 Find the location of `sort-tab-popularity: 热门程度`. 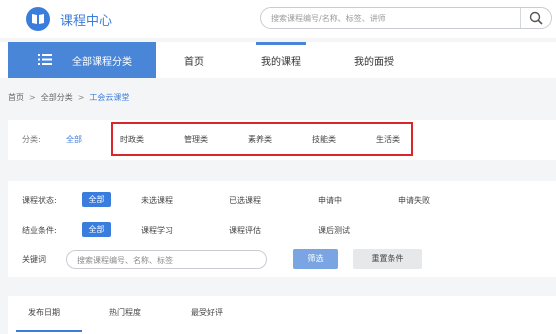

sort-tab-popularity: 热门程度 is located at coordinates (125, 312).